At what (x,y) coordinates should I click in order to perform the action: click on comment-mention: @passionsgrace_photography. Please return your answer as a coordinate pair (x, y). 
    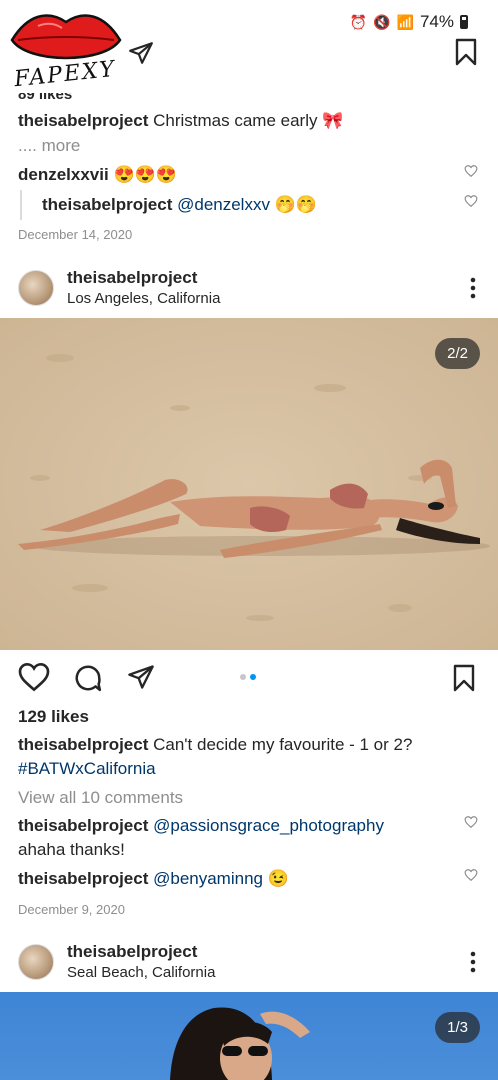
    Looking at the image, I should click on (268, 825).